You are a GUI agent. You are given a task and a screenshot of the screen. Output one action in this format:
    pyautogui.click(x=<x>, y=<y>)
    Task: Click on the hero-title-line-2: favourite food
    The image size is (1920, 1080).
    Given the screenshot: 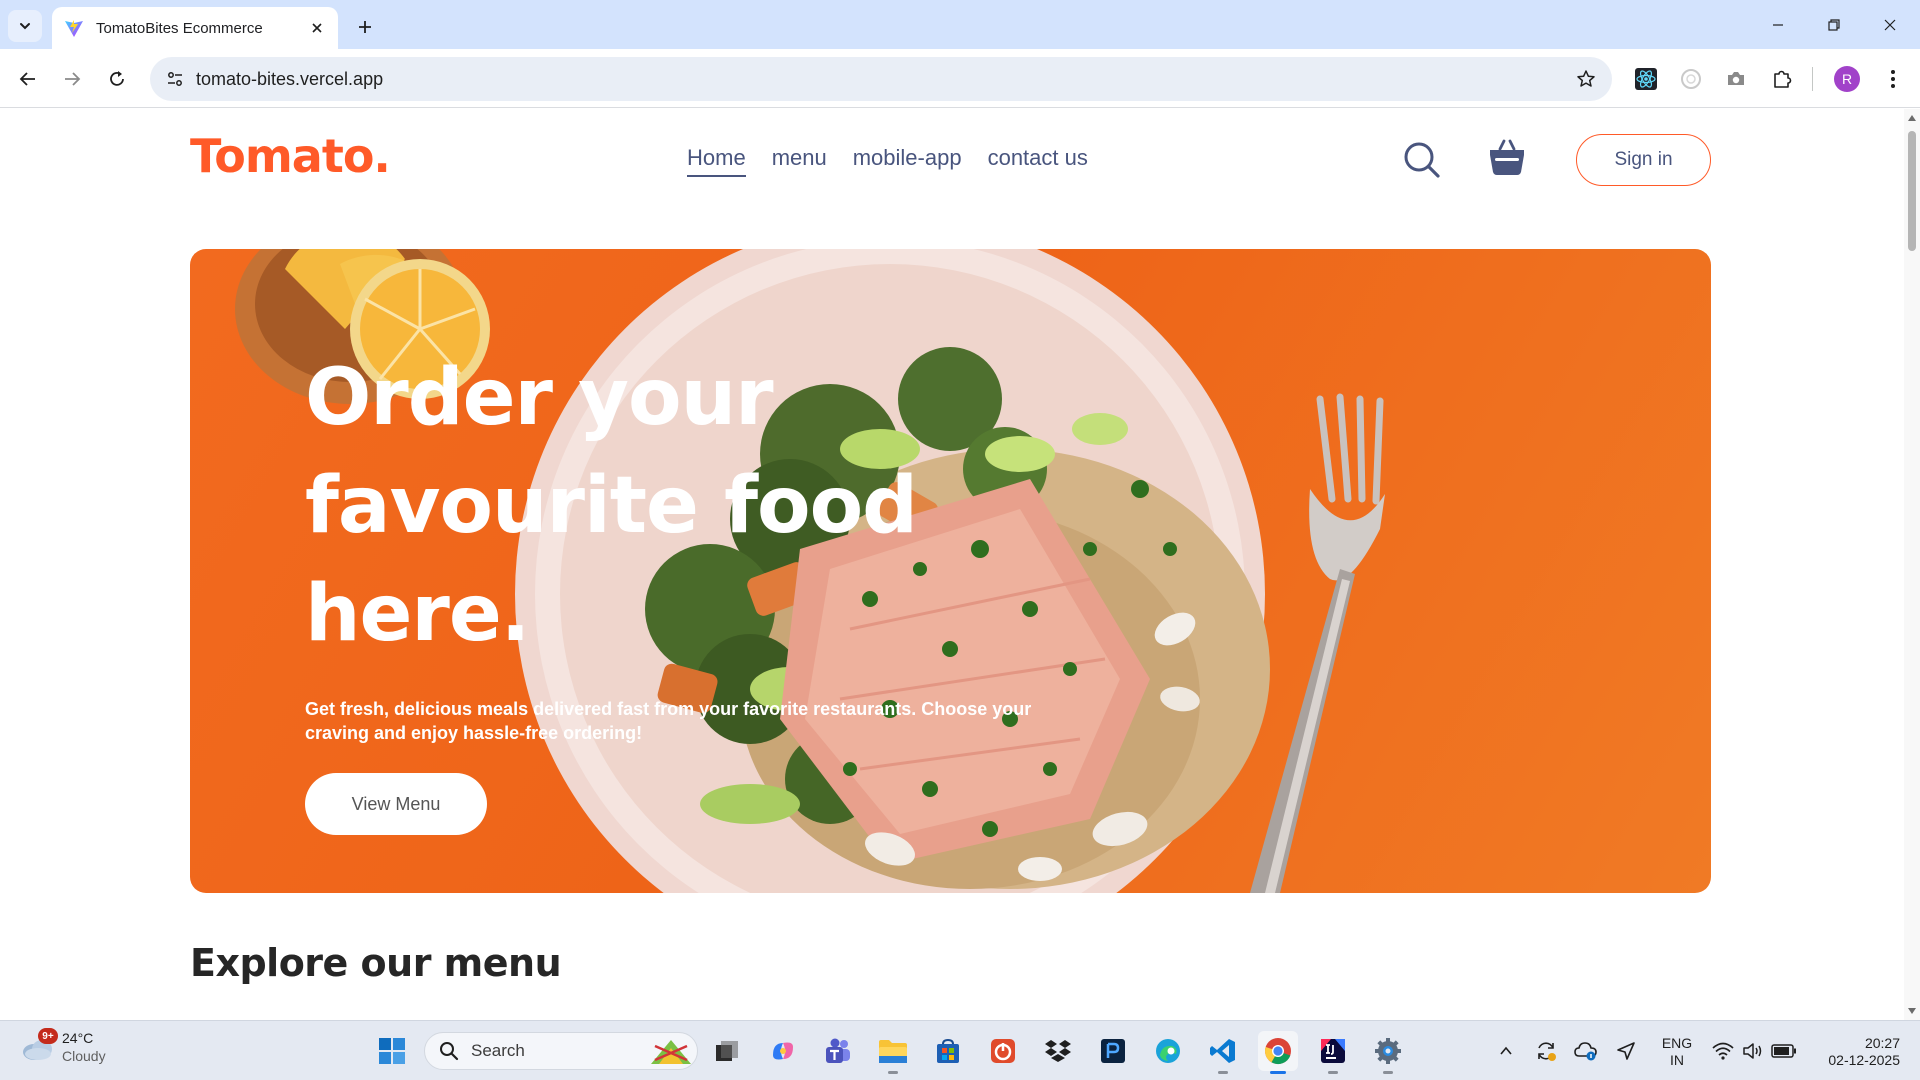 What is the action you would take?
    pyautogui.click(x=611, y=506)
    